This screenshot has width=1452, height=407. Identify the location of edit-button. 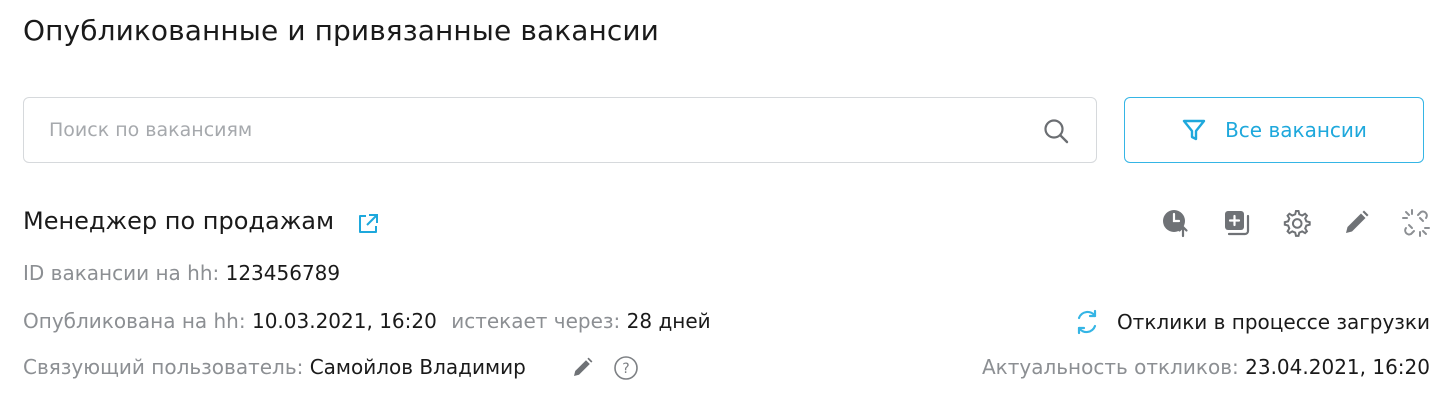
(1356, 223).